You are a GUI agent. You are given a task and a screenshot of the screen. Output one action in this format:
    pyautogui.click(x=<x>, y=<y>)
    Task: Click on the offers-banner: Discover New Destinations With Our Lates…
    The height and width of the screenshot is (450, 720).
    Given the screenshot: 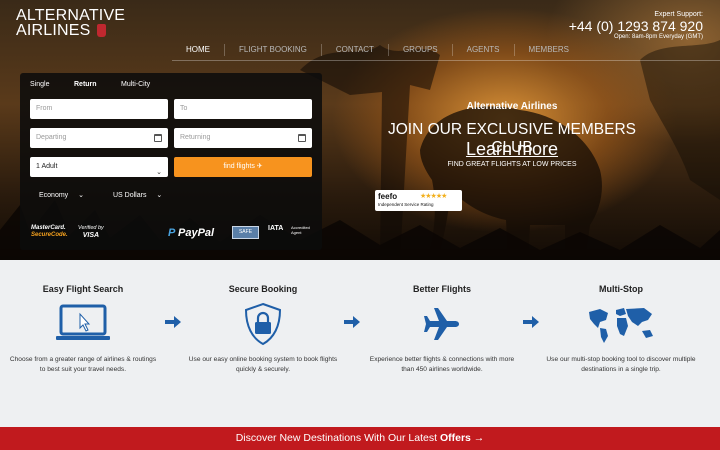 What is the action you would take?
    pyautogui.click(x=360, y=438)
    